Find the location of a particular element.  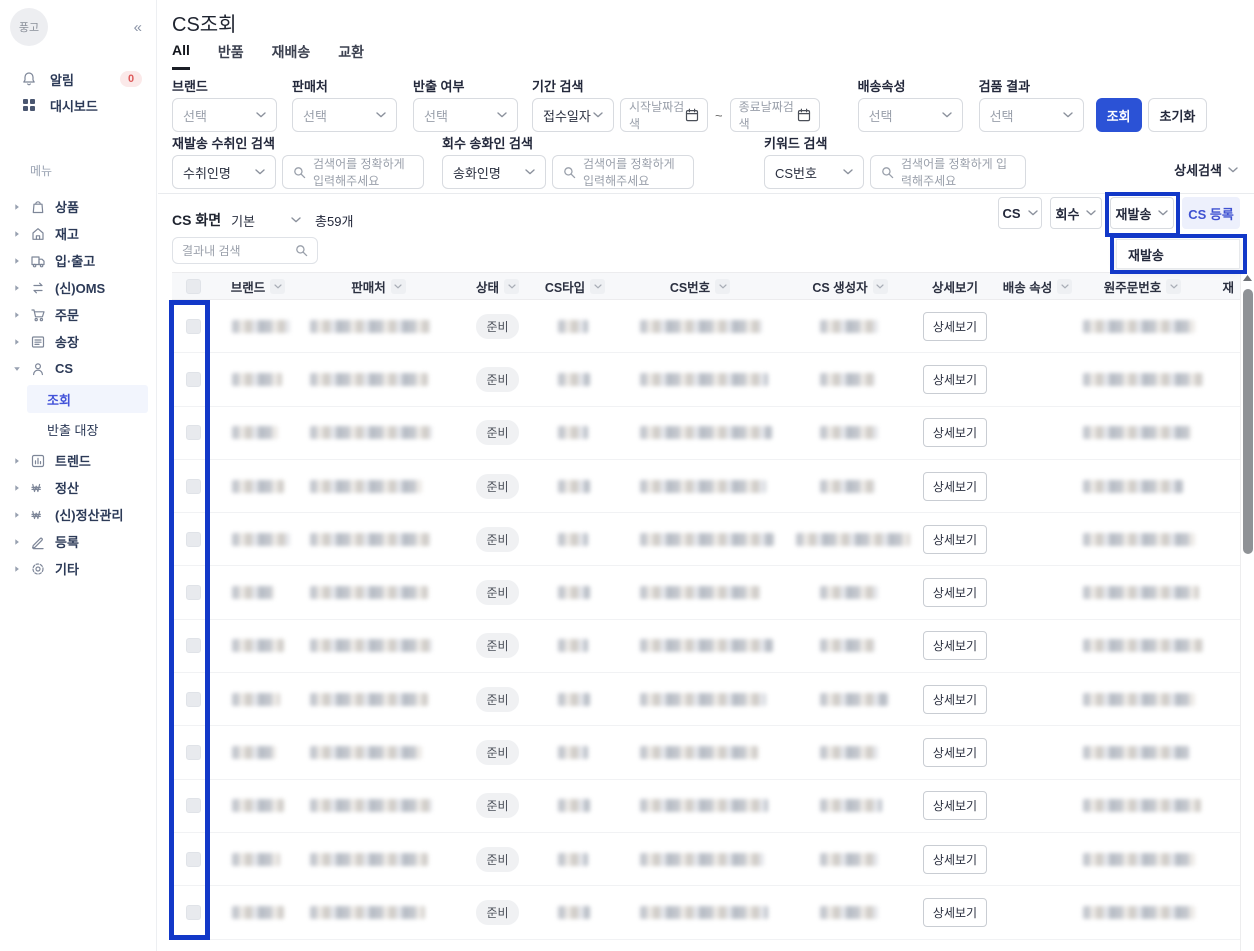

sidebar-item-송장: 송장 is located at coordinates (78, 341).